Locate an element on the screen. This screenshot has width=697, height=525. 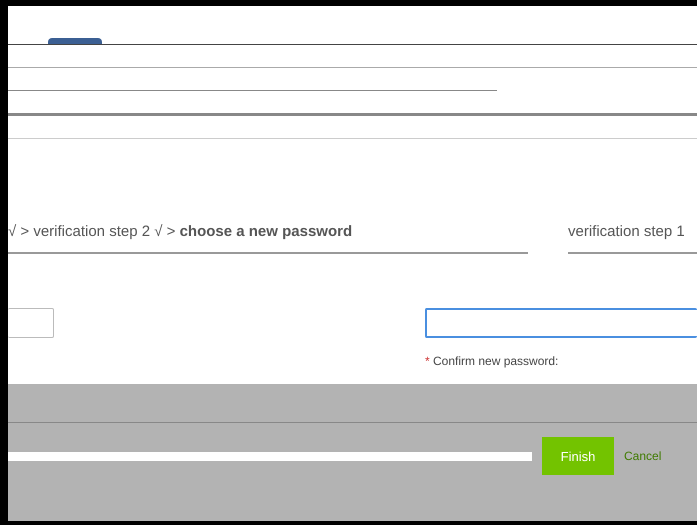
cancel-link: Cancel is located at coordinates (643, 456).